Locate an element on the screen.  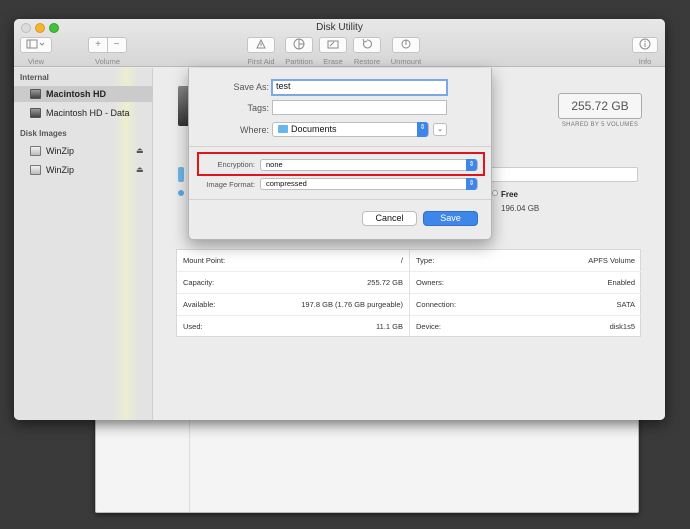
chevron-down-icon: ⌄ is located at coordinates (440, 129).